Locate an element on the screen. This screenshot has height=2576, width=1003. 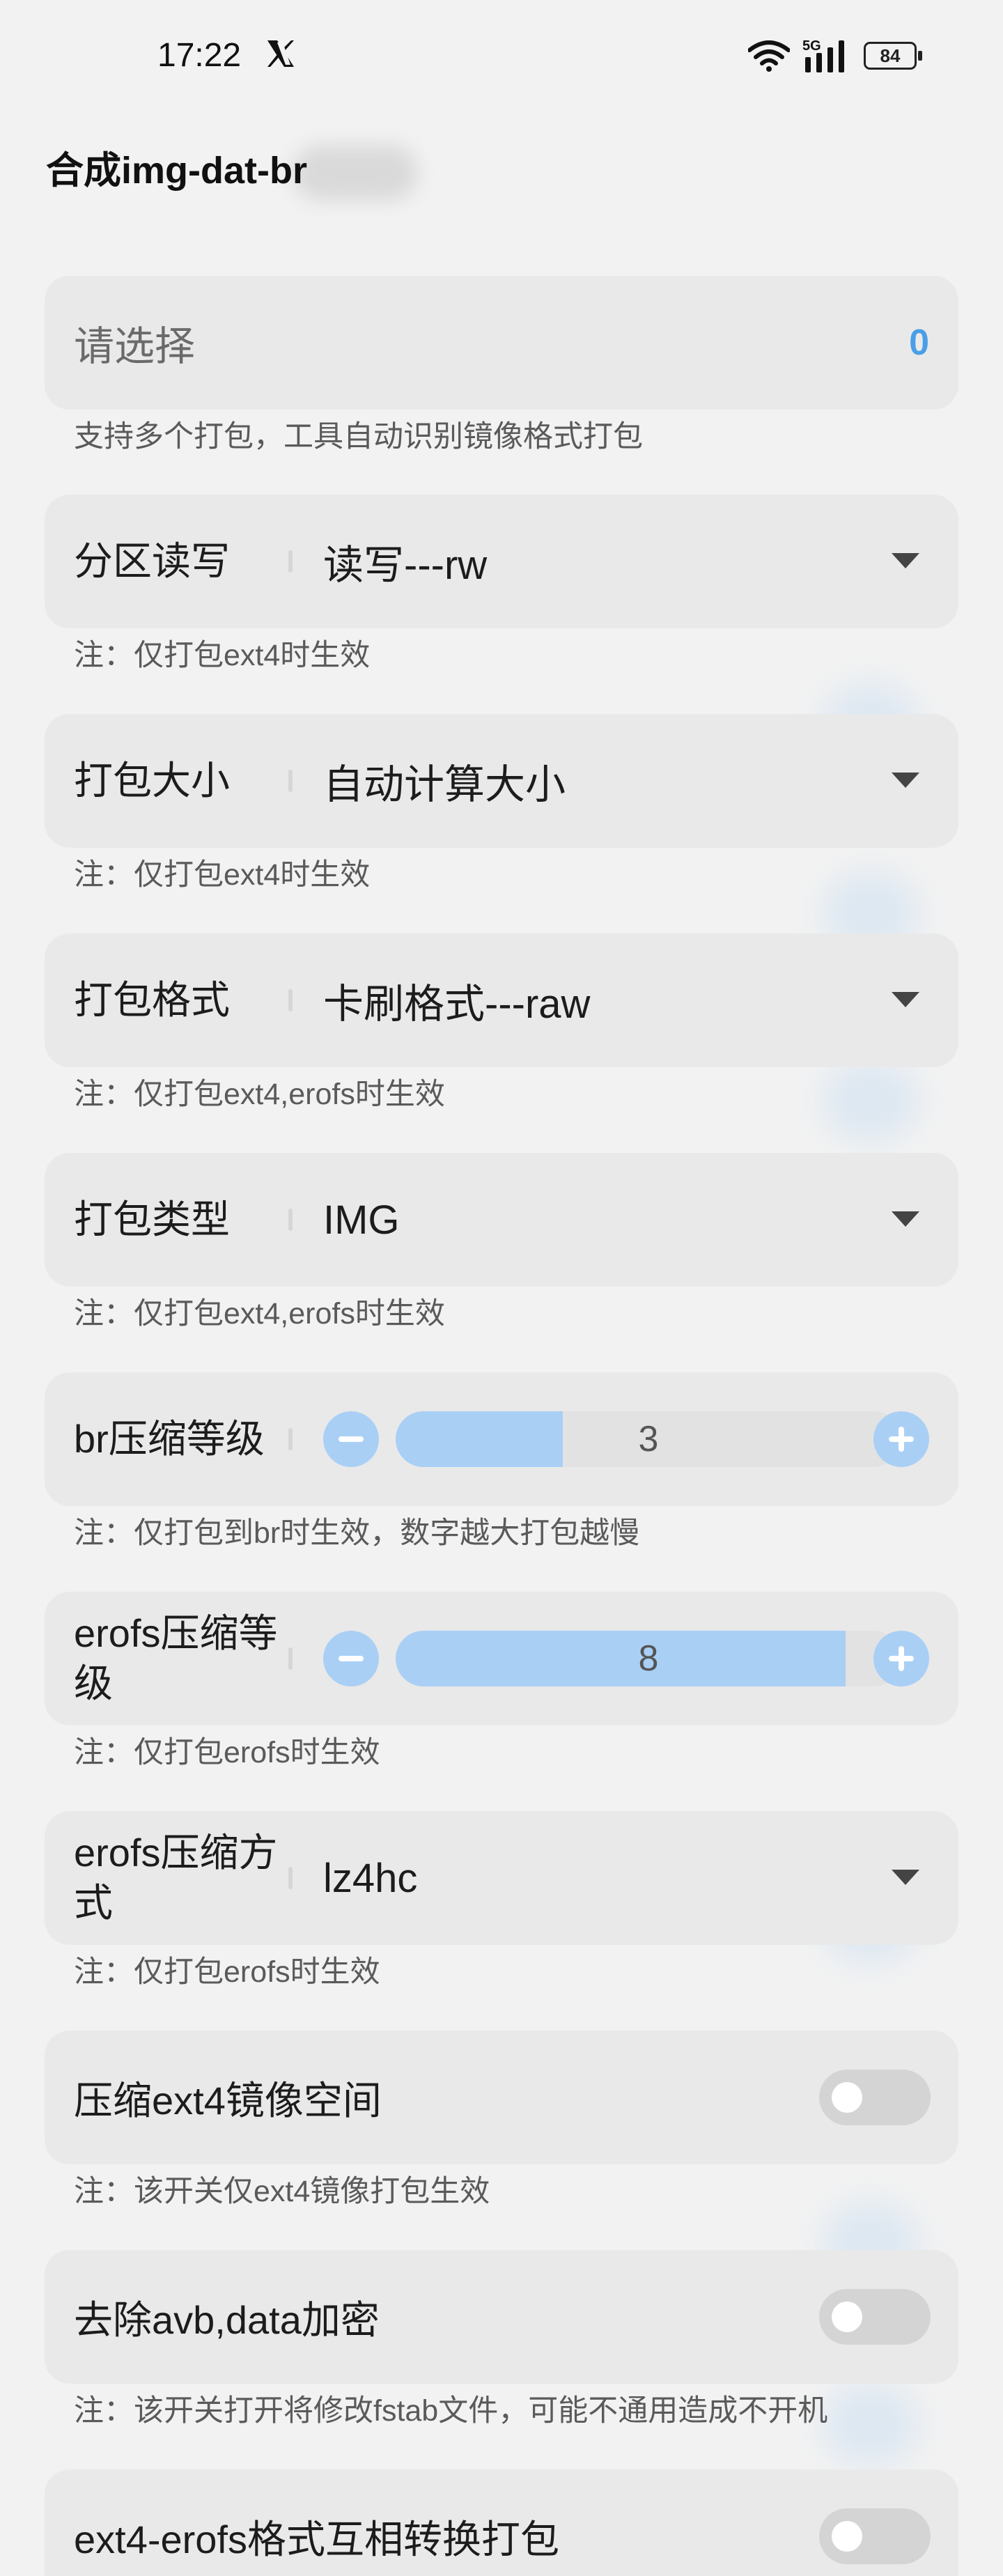
battery-icon: 84 is located at coordinates (894, 56).